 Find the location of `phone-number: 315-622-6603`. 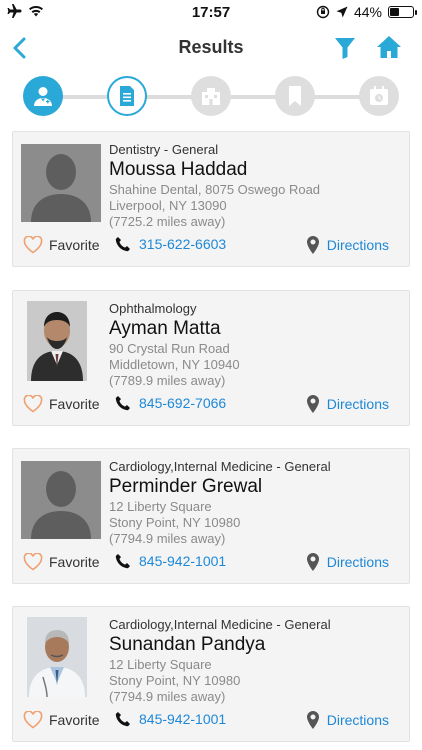

phone-number: 315-622-6603 is located at coordinates (183, 244).